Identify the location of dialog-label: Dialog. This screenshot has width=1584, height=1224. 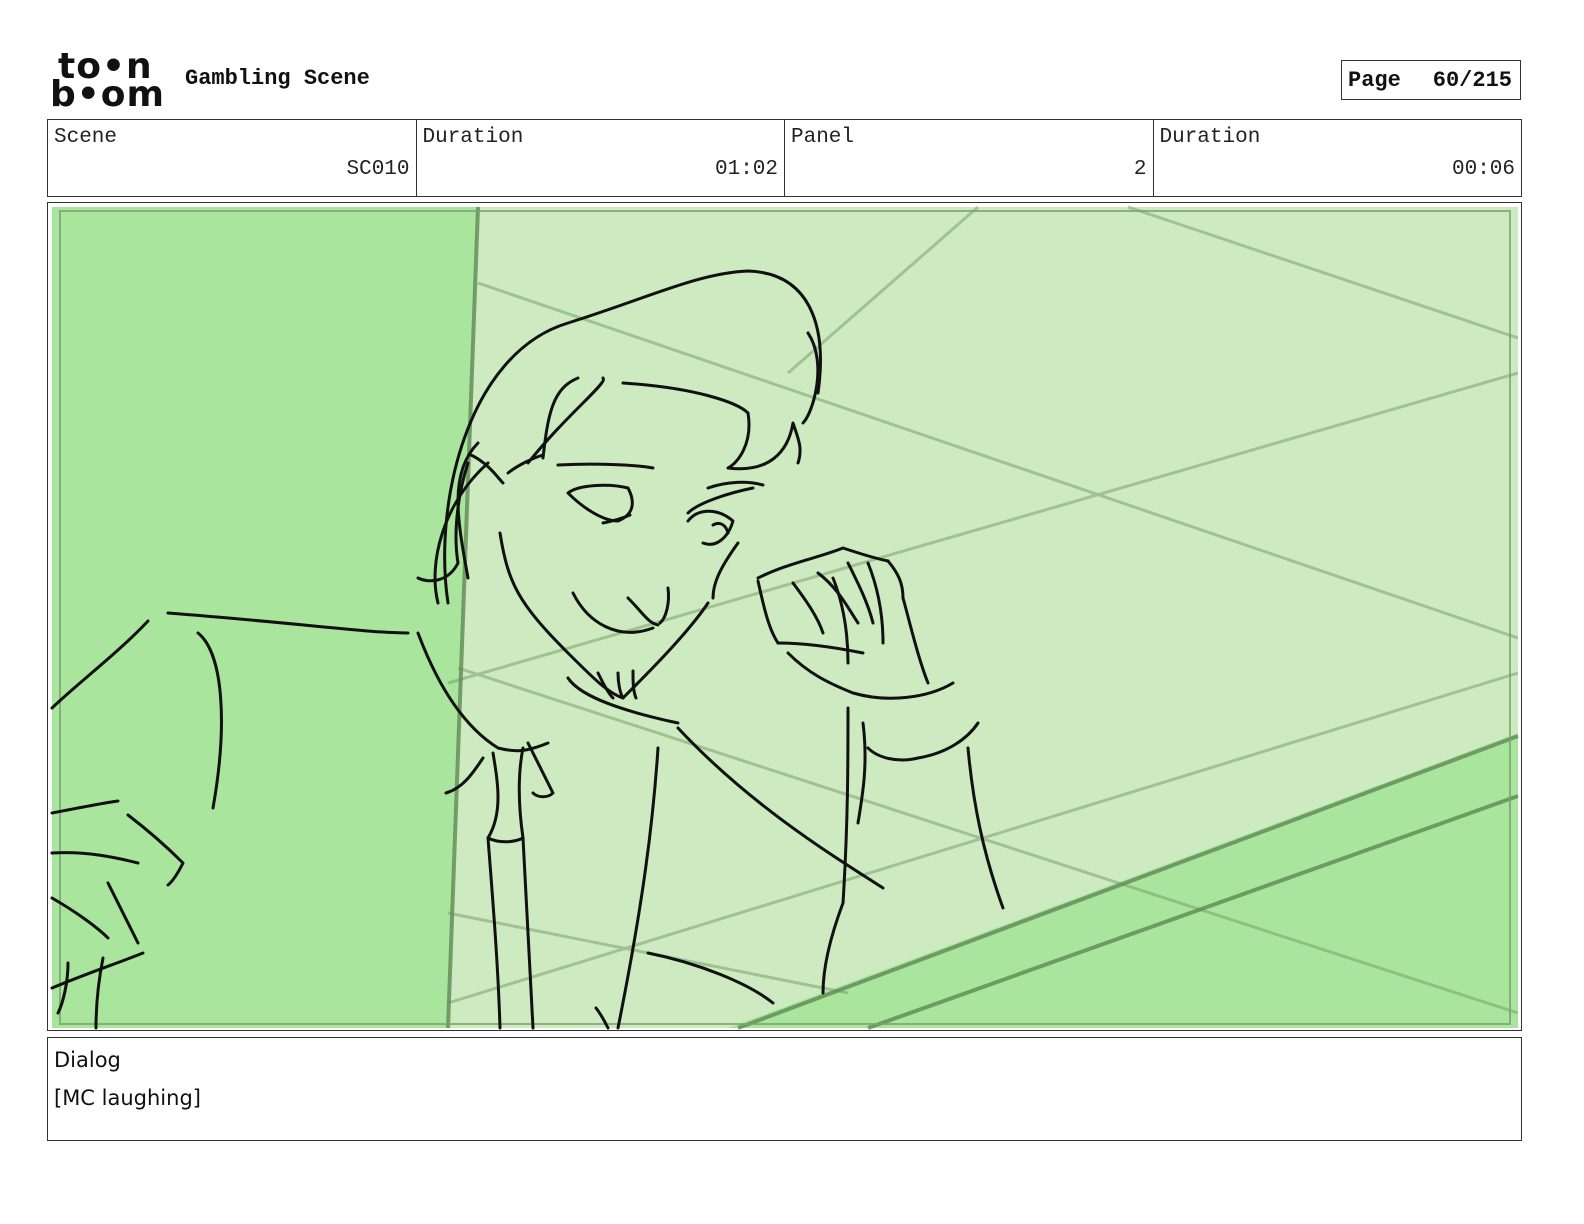
(87, 1060).